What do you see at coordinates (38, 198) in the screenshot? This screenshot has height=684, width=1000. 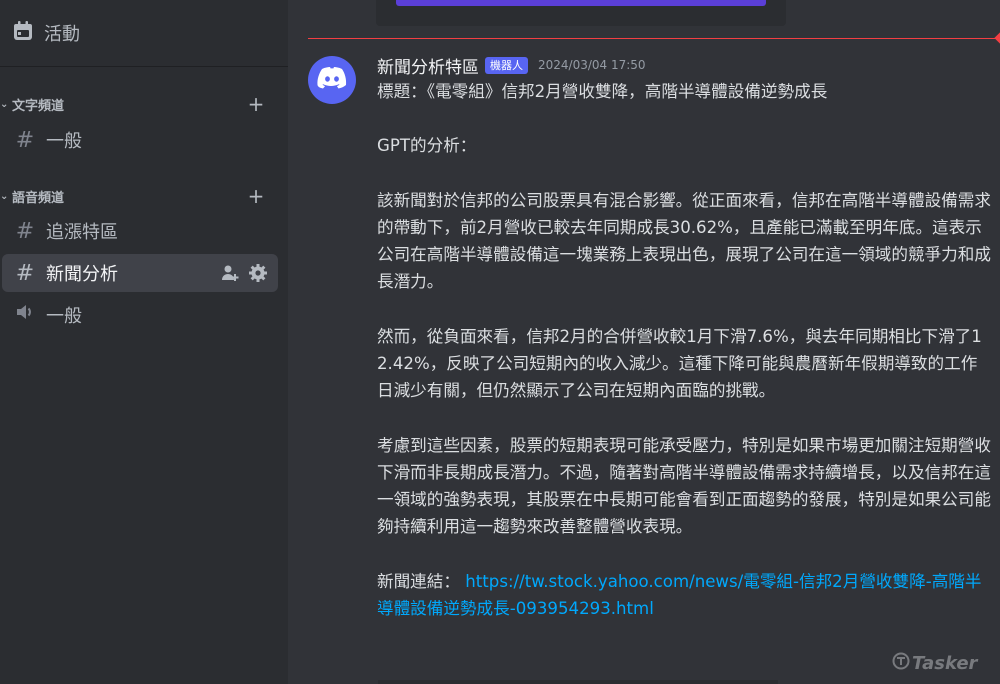 I see `category-label: 語音頻道` at bounding box center [38, 198].